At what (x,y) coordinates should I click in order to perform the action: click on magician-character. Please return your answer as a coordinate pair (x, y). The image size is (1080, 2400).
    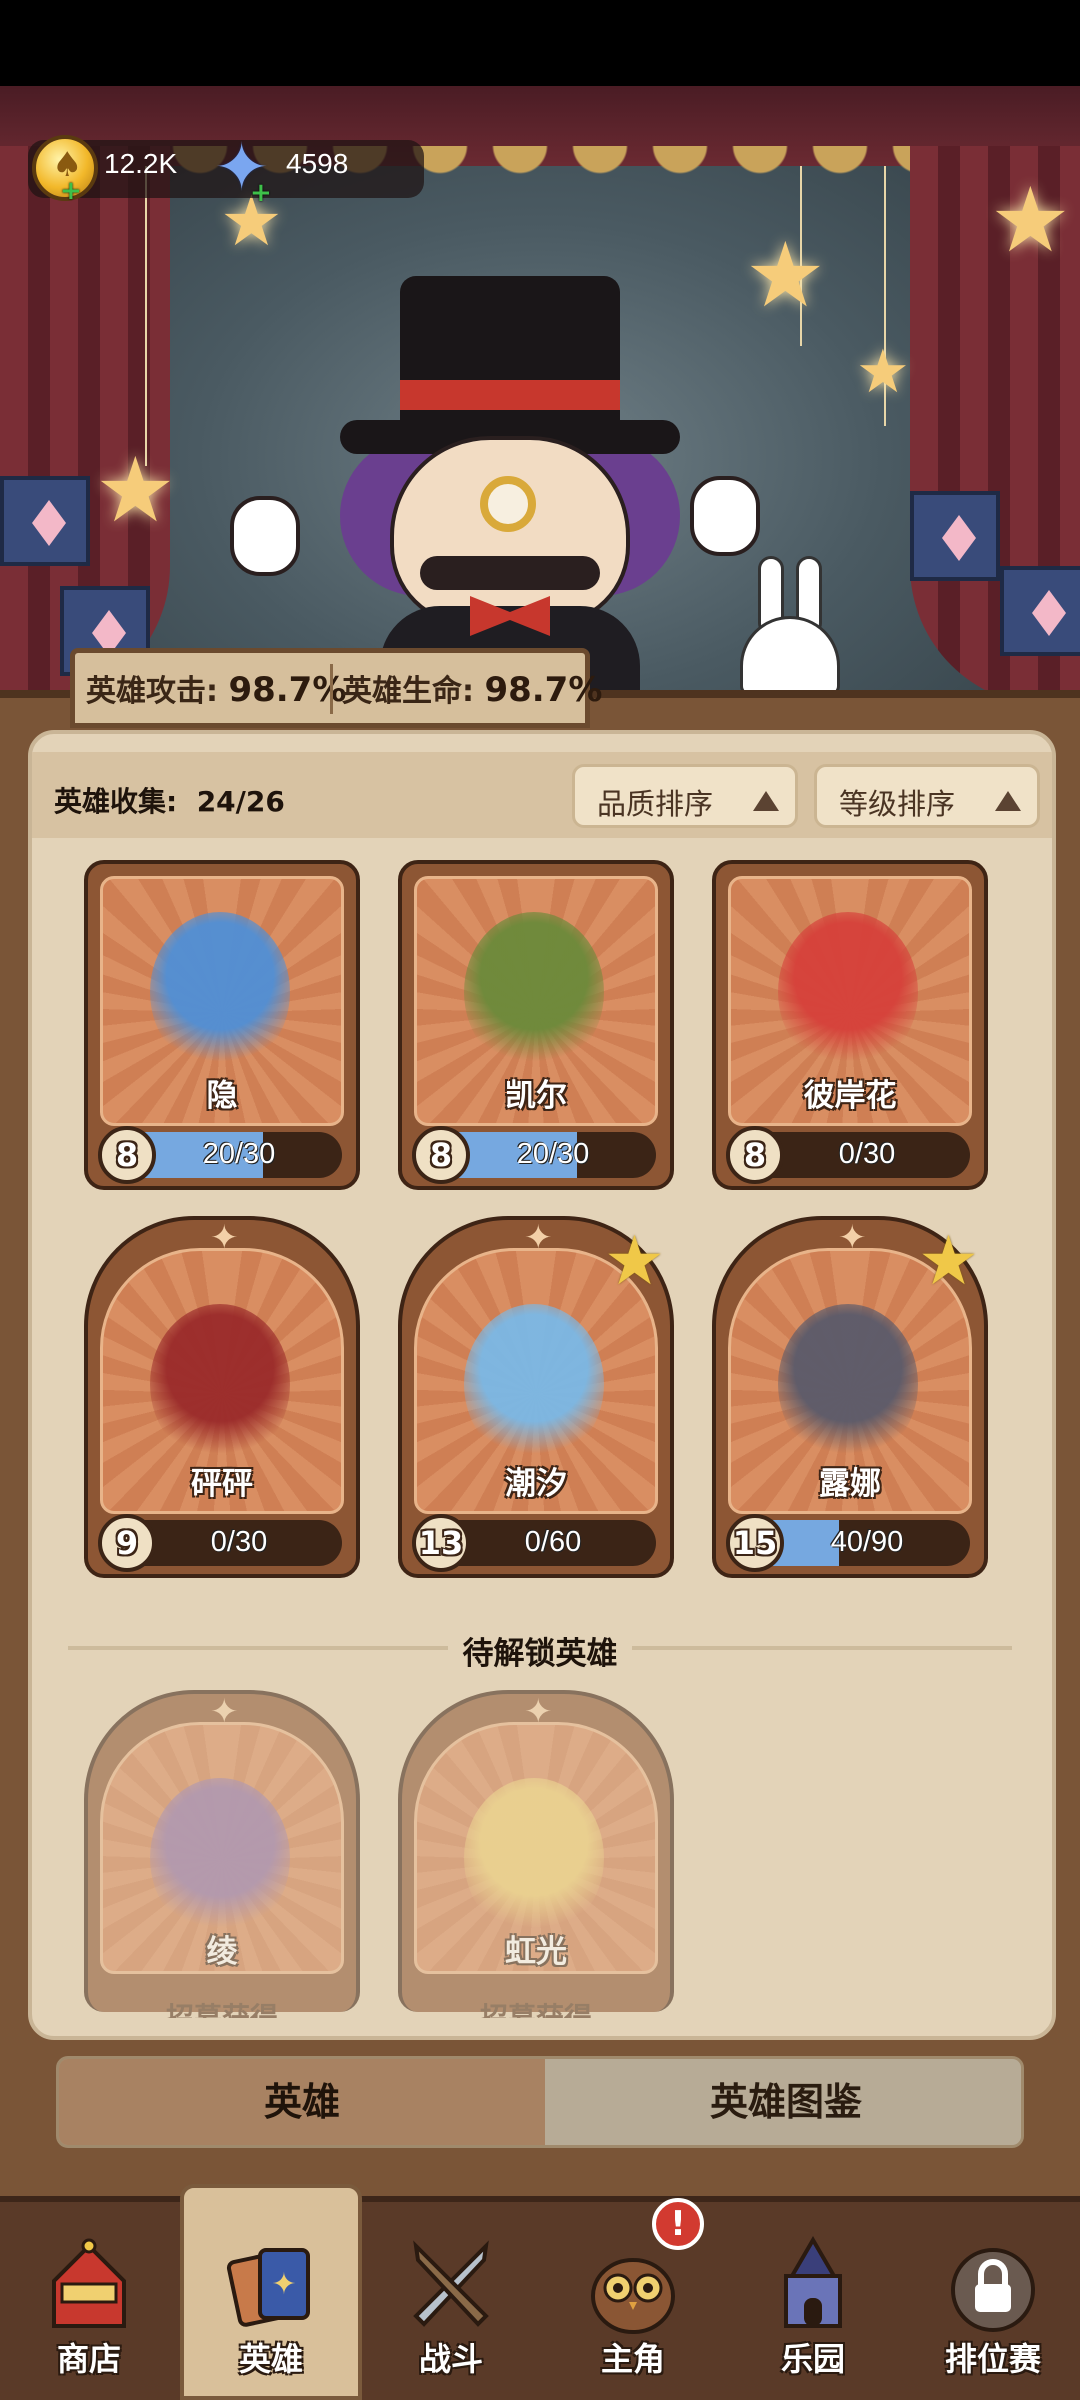
    Looking at the image, I should click on (510, 486).